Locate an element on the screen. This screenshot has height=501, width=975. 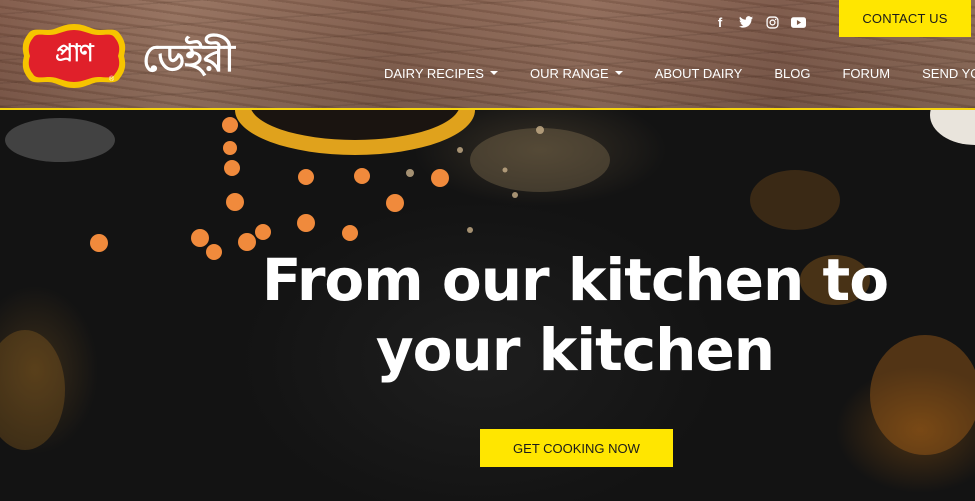
facebook-icon: f is located at coordinates (720, 22).